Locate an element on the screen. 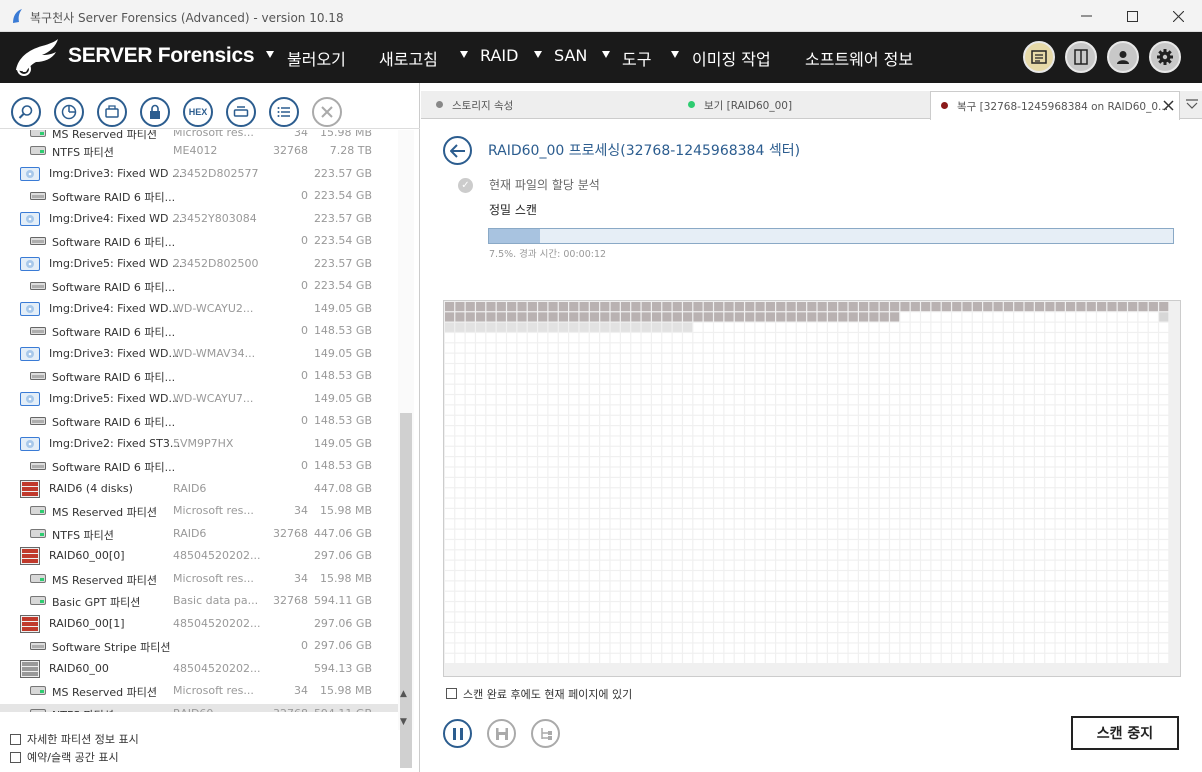 The height and width of the screenshot is (772, 1202). stay-on-page-checkbox is located at coordinates (451, 693).